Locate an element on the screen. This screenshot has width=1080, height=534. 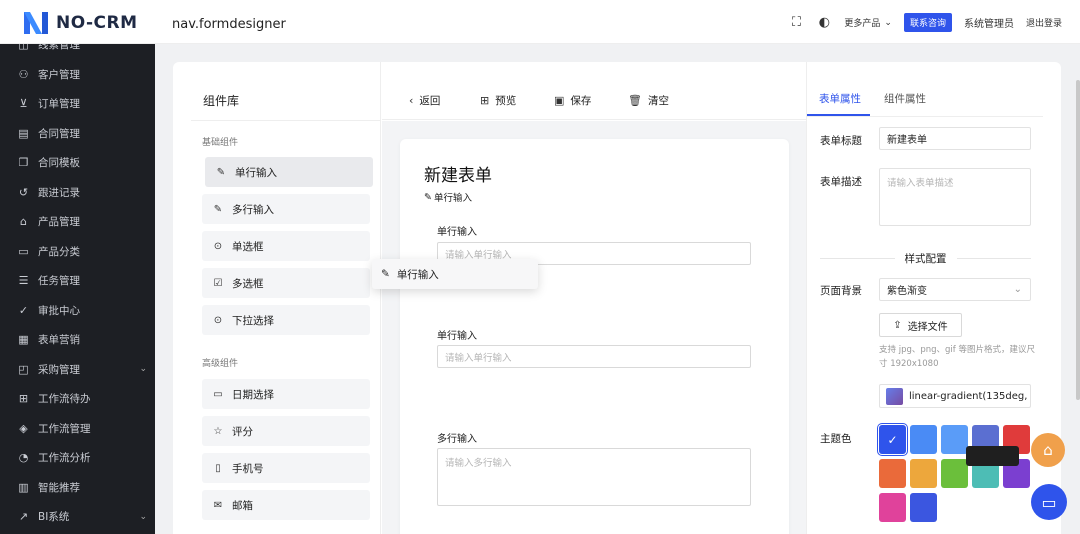
preview-button: ⊞ 预览 is located at coordinates (498, 100).